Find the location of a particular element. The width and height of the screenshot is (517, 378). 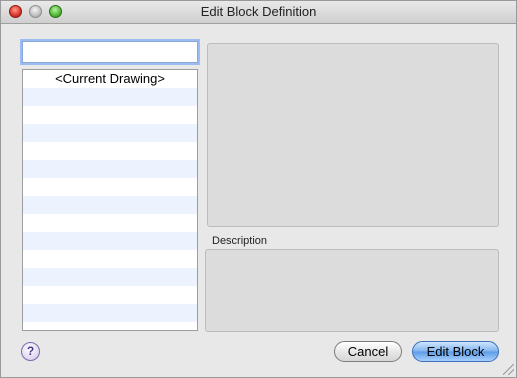

title-bar: Edit Block Definition is located at coordinates (258, 12).